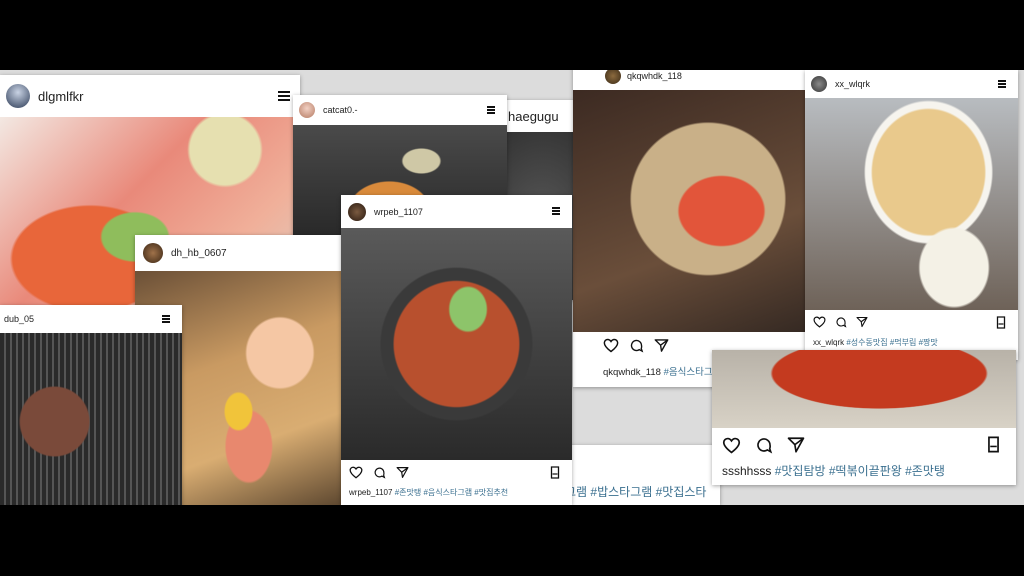  What do you see at coordinates (860, 471) in the screenshot?
I see `caption-hashtags: #맛집탐방 #떡볶이끝판왕 #존맛탱` at bounding box center [860, 471].